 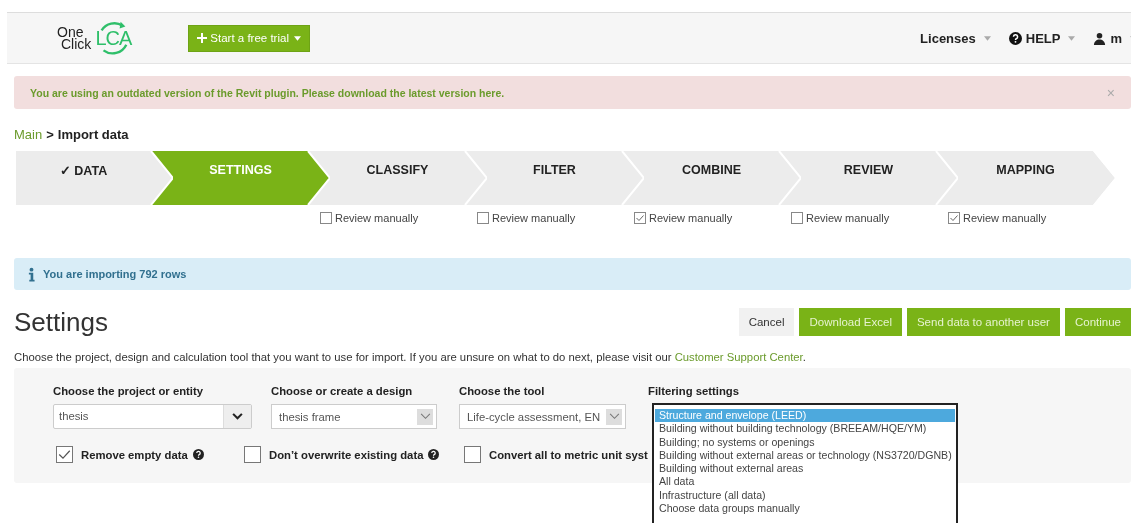 What do you see at coordinates (410, 357) in the screenshot?
I see `description-text: Choose the project, design and calculation tool that you want to use for import. If you are unsure on what to do next, please visit our Customer Support Center.` at bounding box center [410, 357].